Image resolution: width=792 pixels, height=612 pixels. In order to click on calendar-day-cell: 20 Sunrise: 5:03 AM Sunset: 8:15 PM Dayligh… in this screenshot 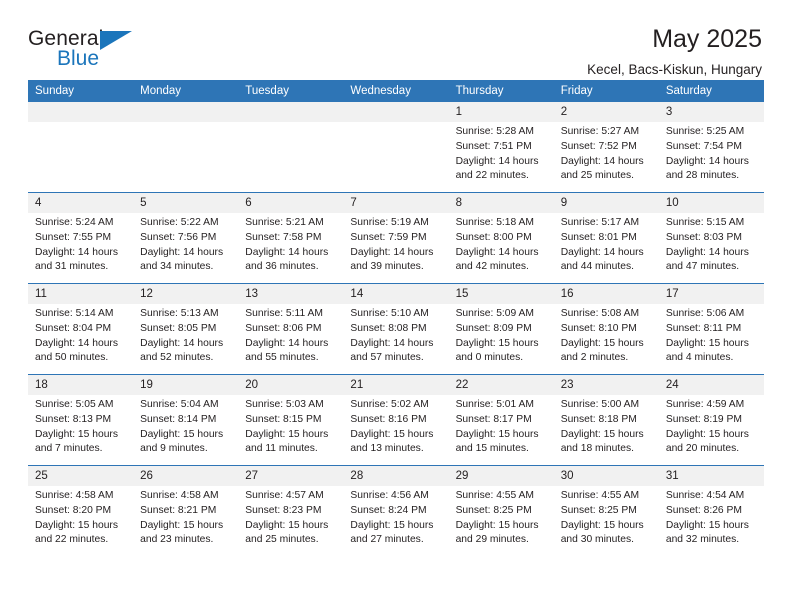, I will do `click(291, 420)`.